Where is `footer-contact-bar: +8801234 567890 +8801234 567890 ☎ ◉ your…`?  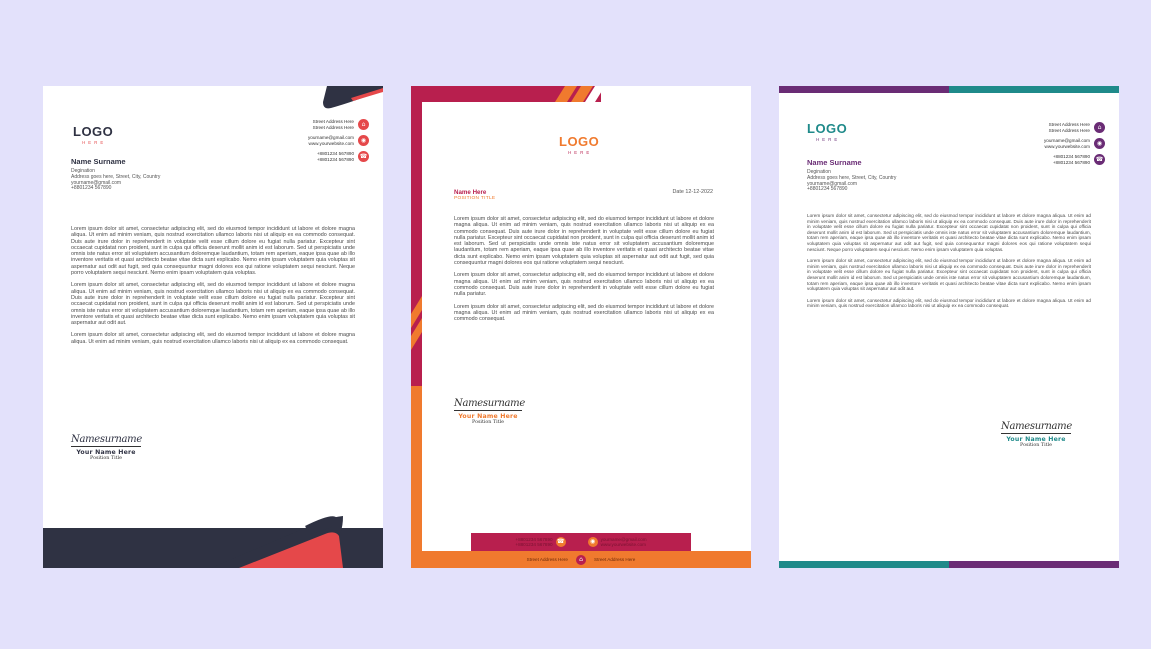 footer-contact-bar: +8801234 567890 +8801234 567890 ☎ ◉ your… is located at coordinates (581, 542).